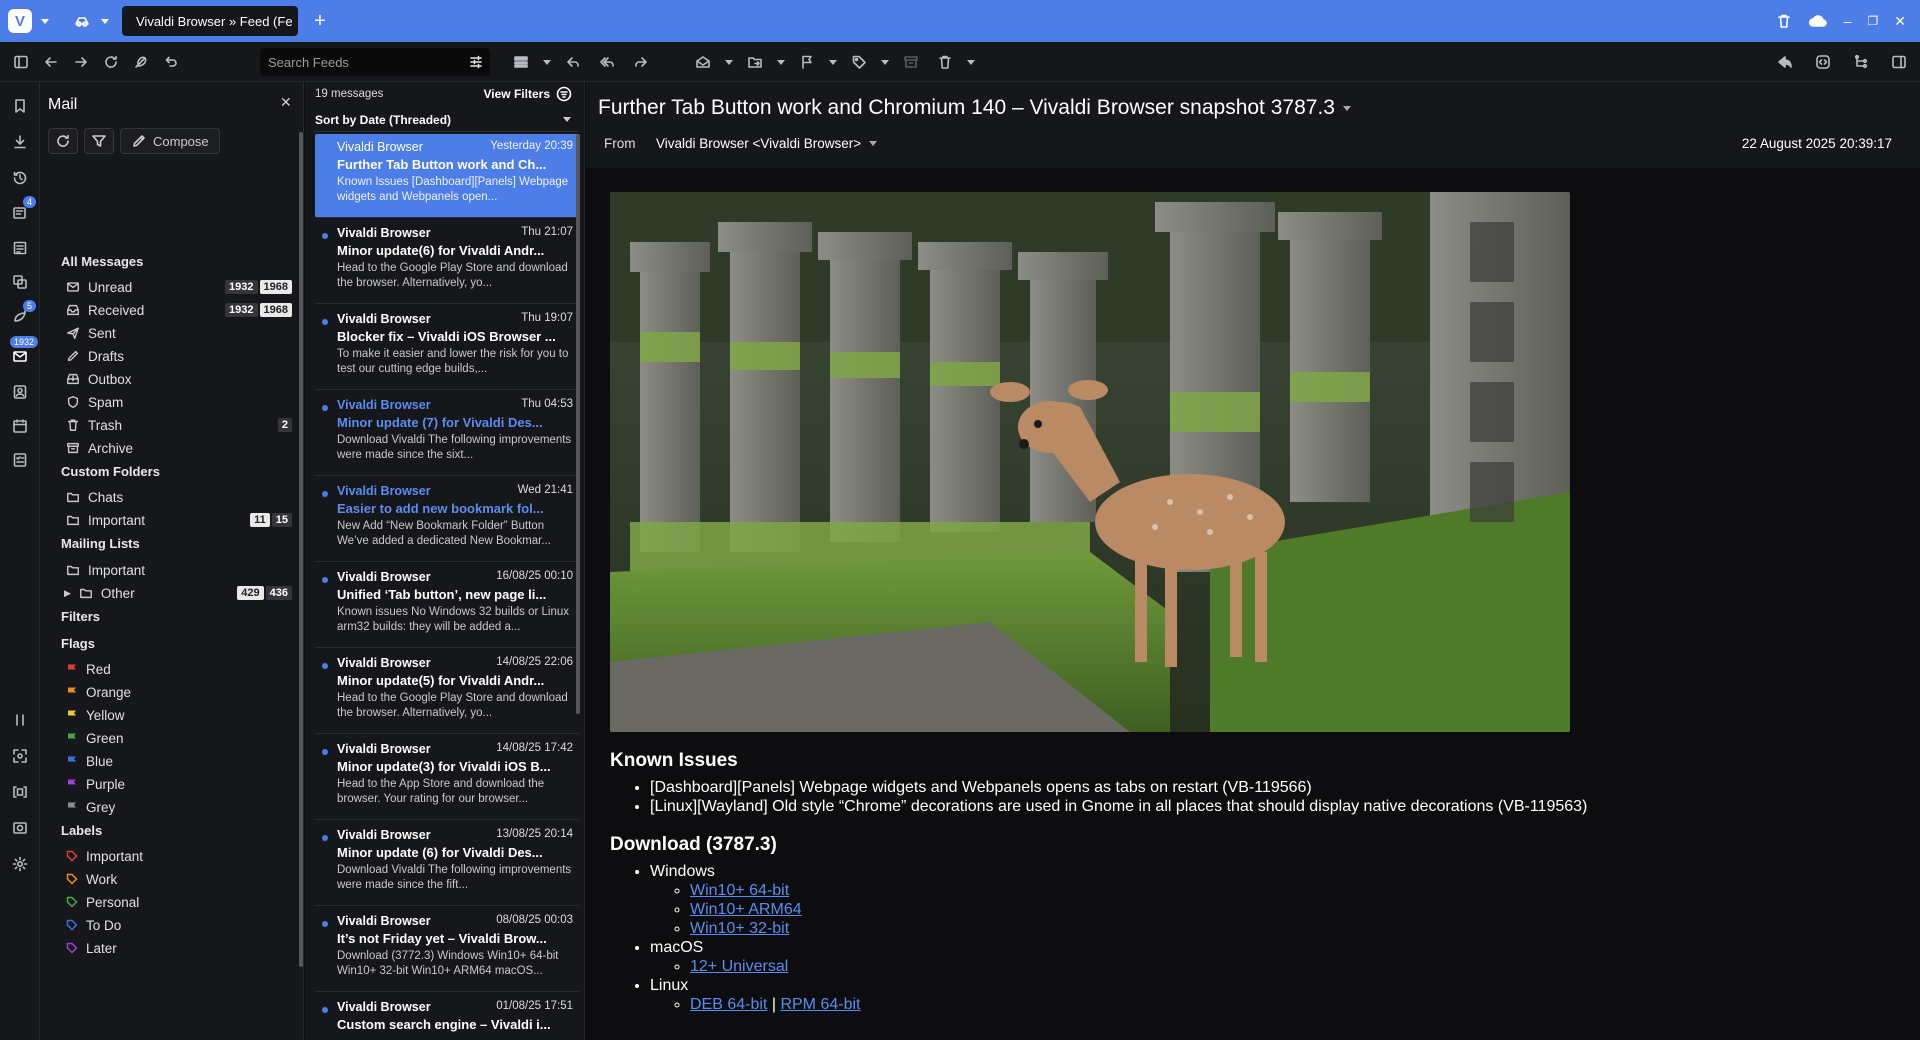  I want to click on forward-icon, so click(81, 62).